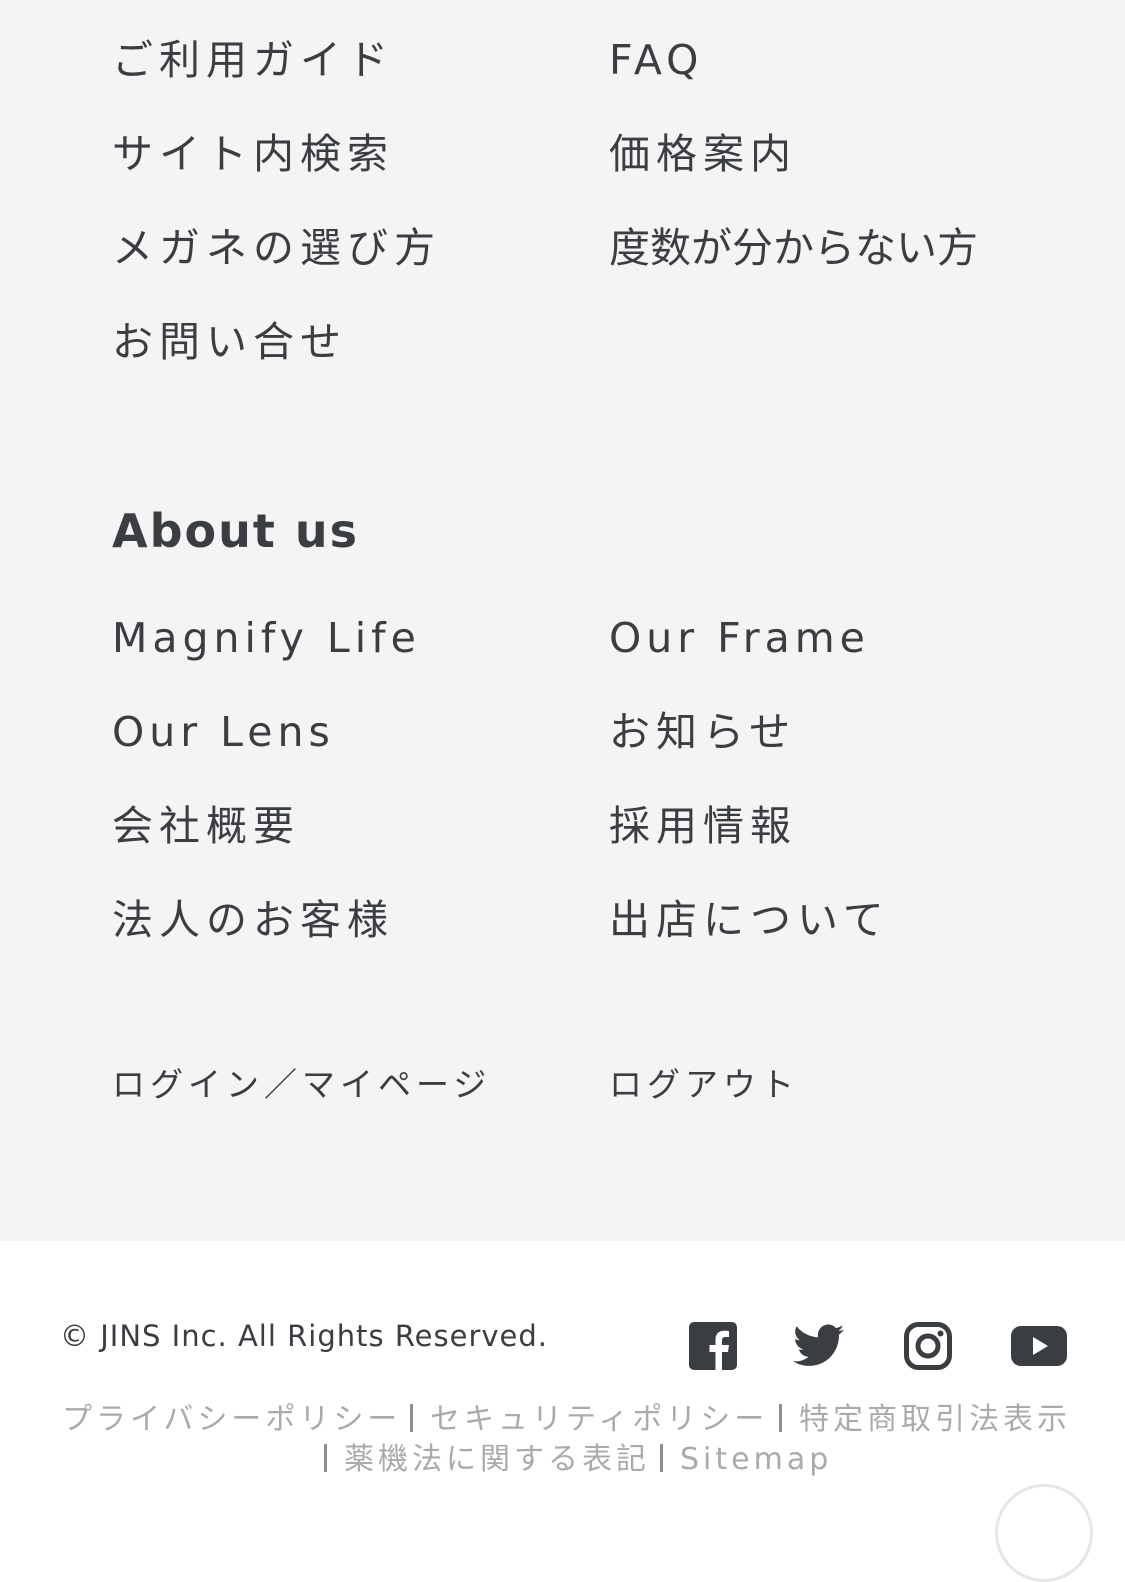 This screenshot has height=1582, width=1125. Describe the element at coordinates (1039, 1346) in the screenshot. I see `youtube-icon` at that location.